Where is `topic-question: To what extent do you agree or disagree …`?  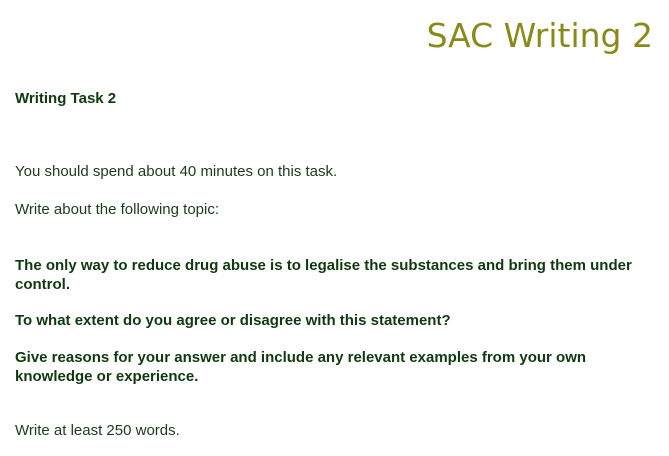
topic-question: To what extent do you agree or disagree … is located at coordinates (233, 320).